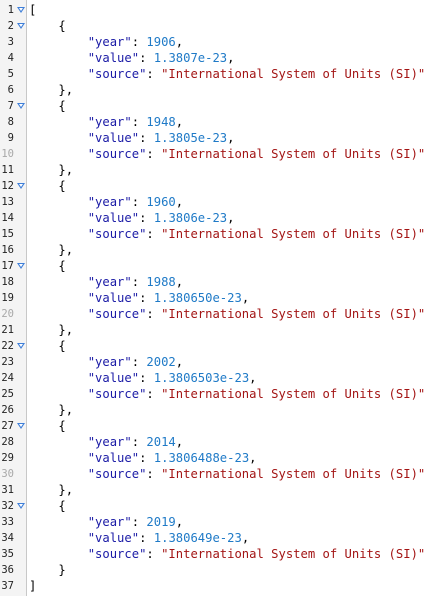  What do you see at coordinates (214, 458) in the screenshot?
I see `code-line: 29 "value": 1.3806488e-23,` at bounding box center [214, 458].